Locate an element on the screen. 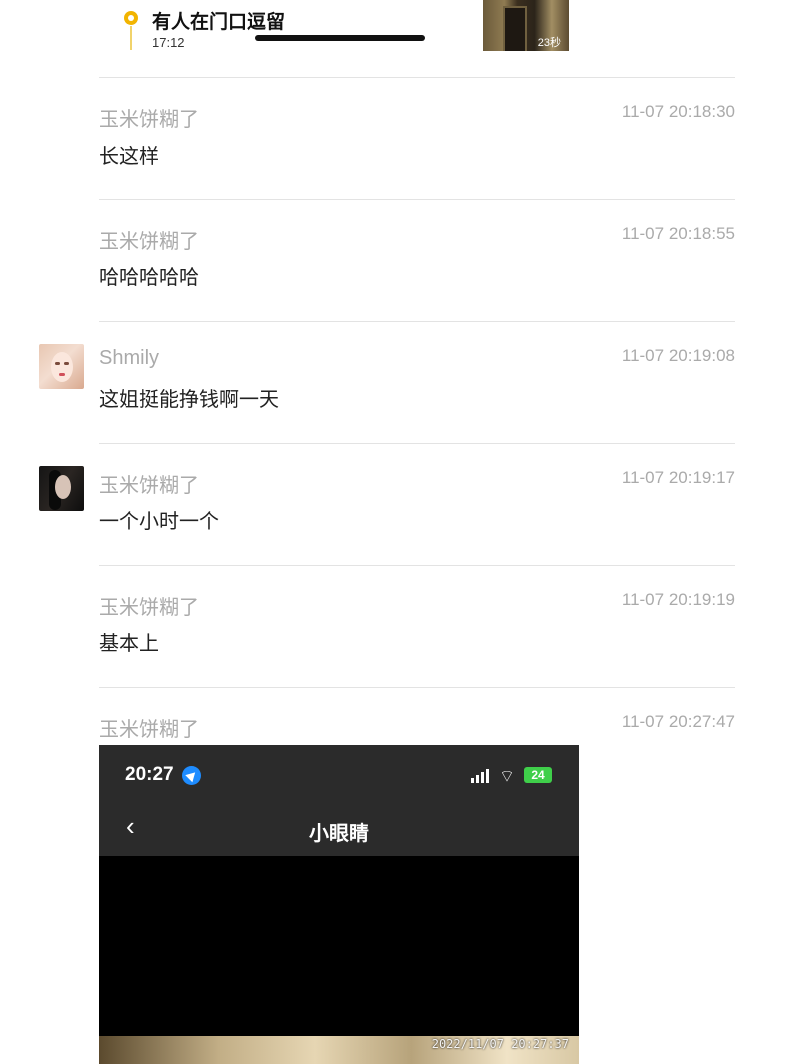 The width and height of the screenshot is (805, 1064). message-time: 11-07 20:19:08 is located at coordinates (678, 355).